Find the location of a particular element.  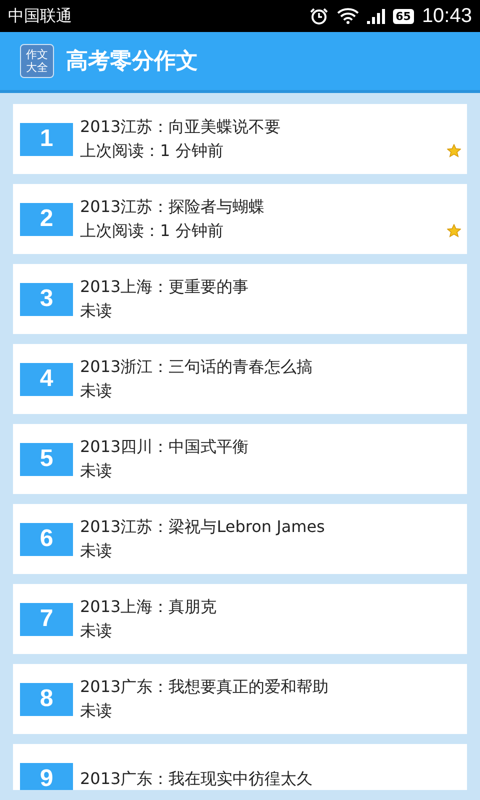

essay-title: 2013江苏：梁祝与Lebron James is located at coordinates (202, 527).